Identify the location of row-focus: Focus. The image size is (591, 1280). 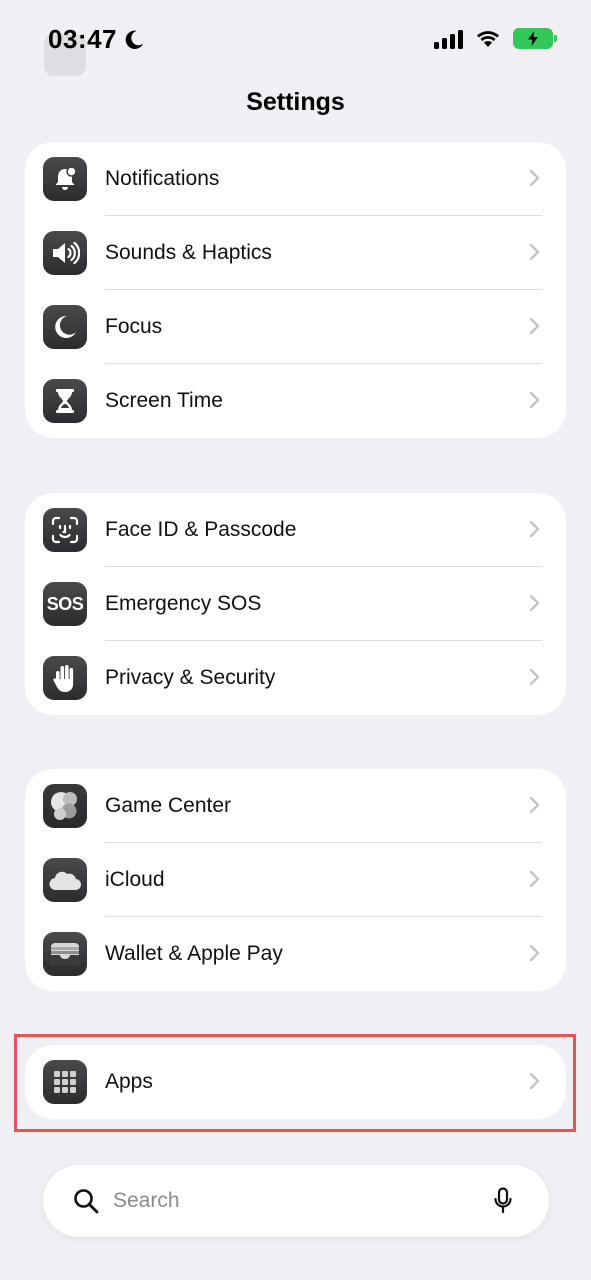
(295, 327).